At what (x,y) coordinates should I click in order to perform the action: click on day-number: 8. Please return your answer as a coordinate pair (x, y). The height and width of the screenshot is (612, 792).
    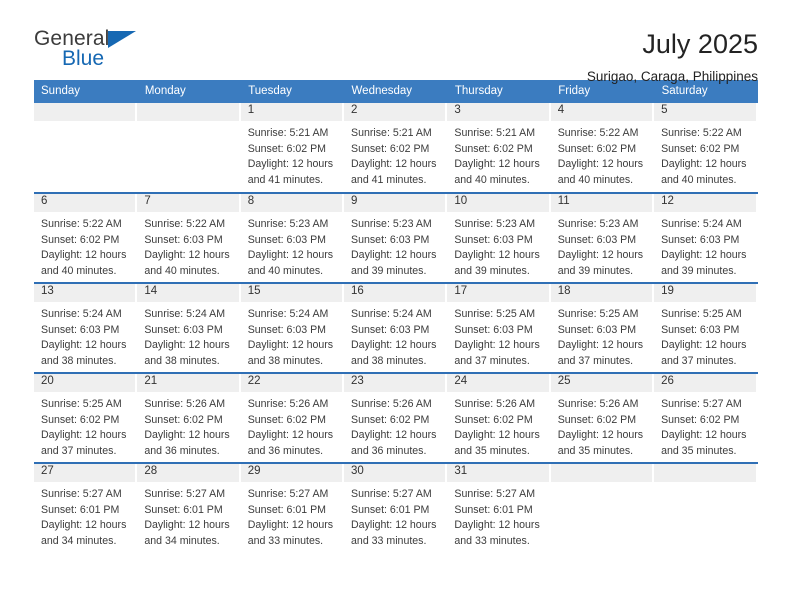
    Looking at the image, I should click on (292, 203).